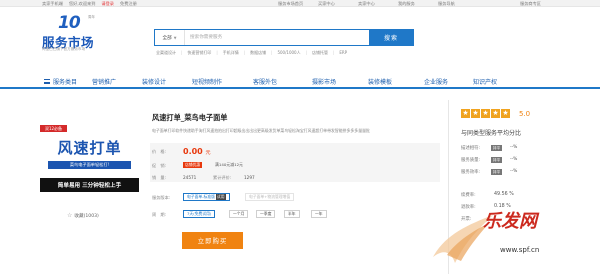 The width and height of the screenshot is (600, 274). Describe the element at coordinates (458, 4) in the screenshot. I see `topbar-nav-link: 服务导航` at that location.